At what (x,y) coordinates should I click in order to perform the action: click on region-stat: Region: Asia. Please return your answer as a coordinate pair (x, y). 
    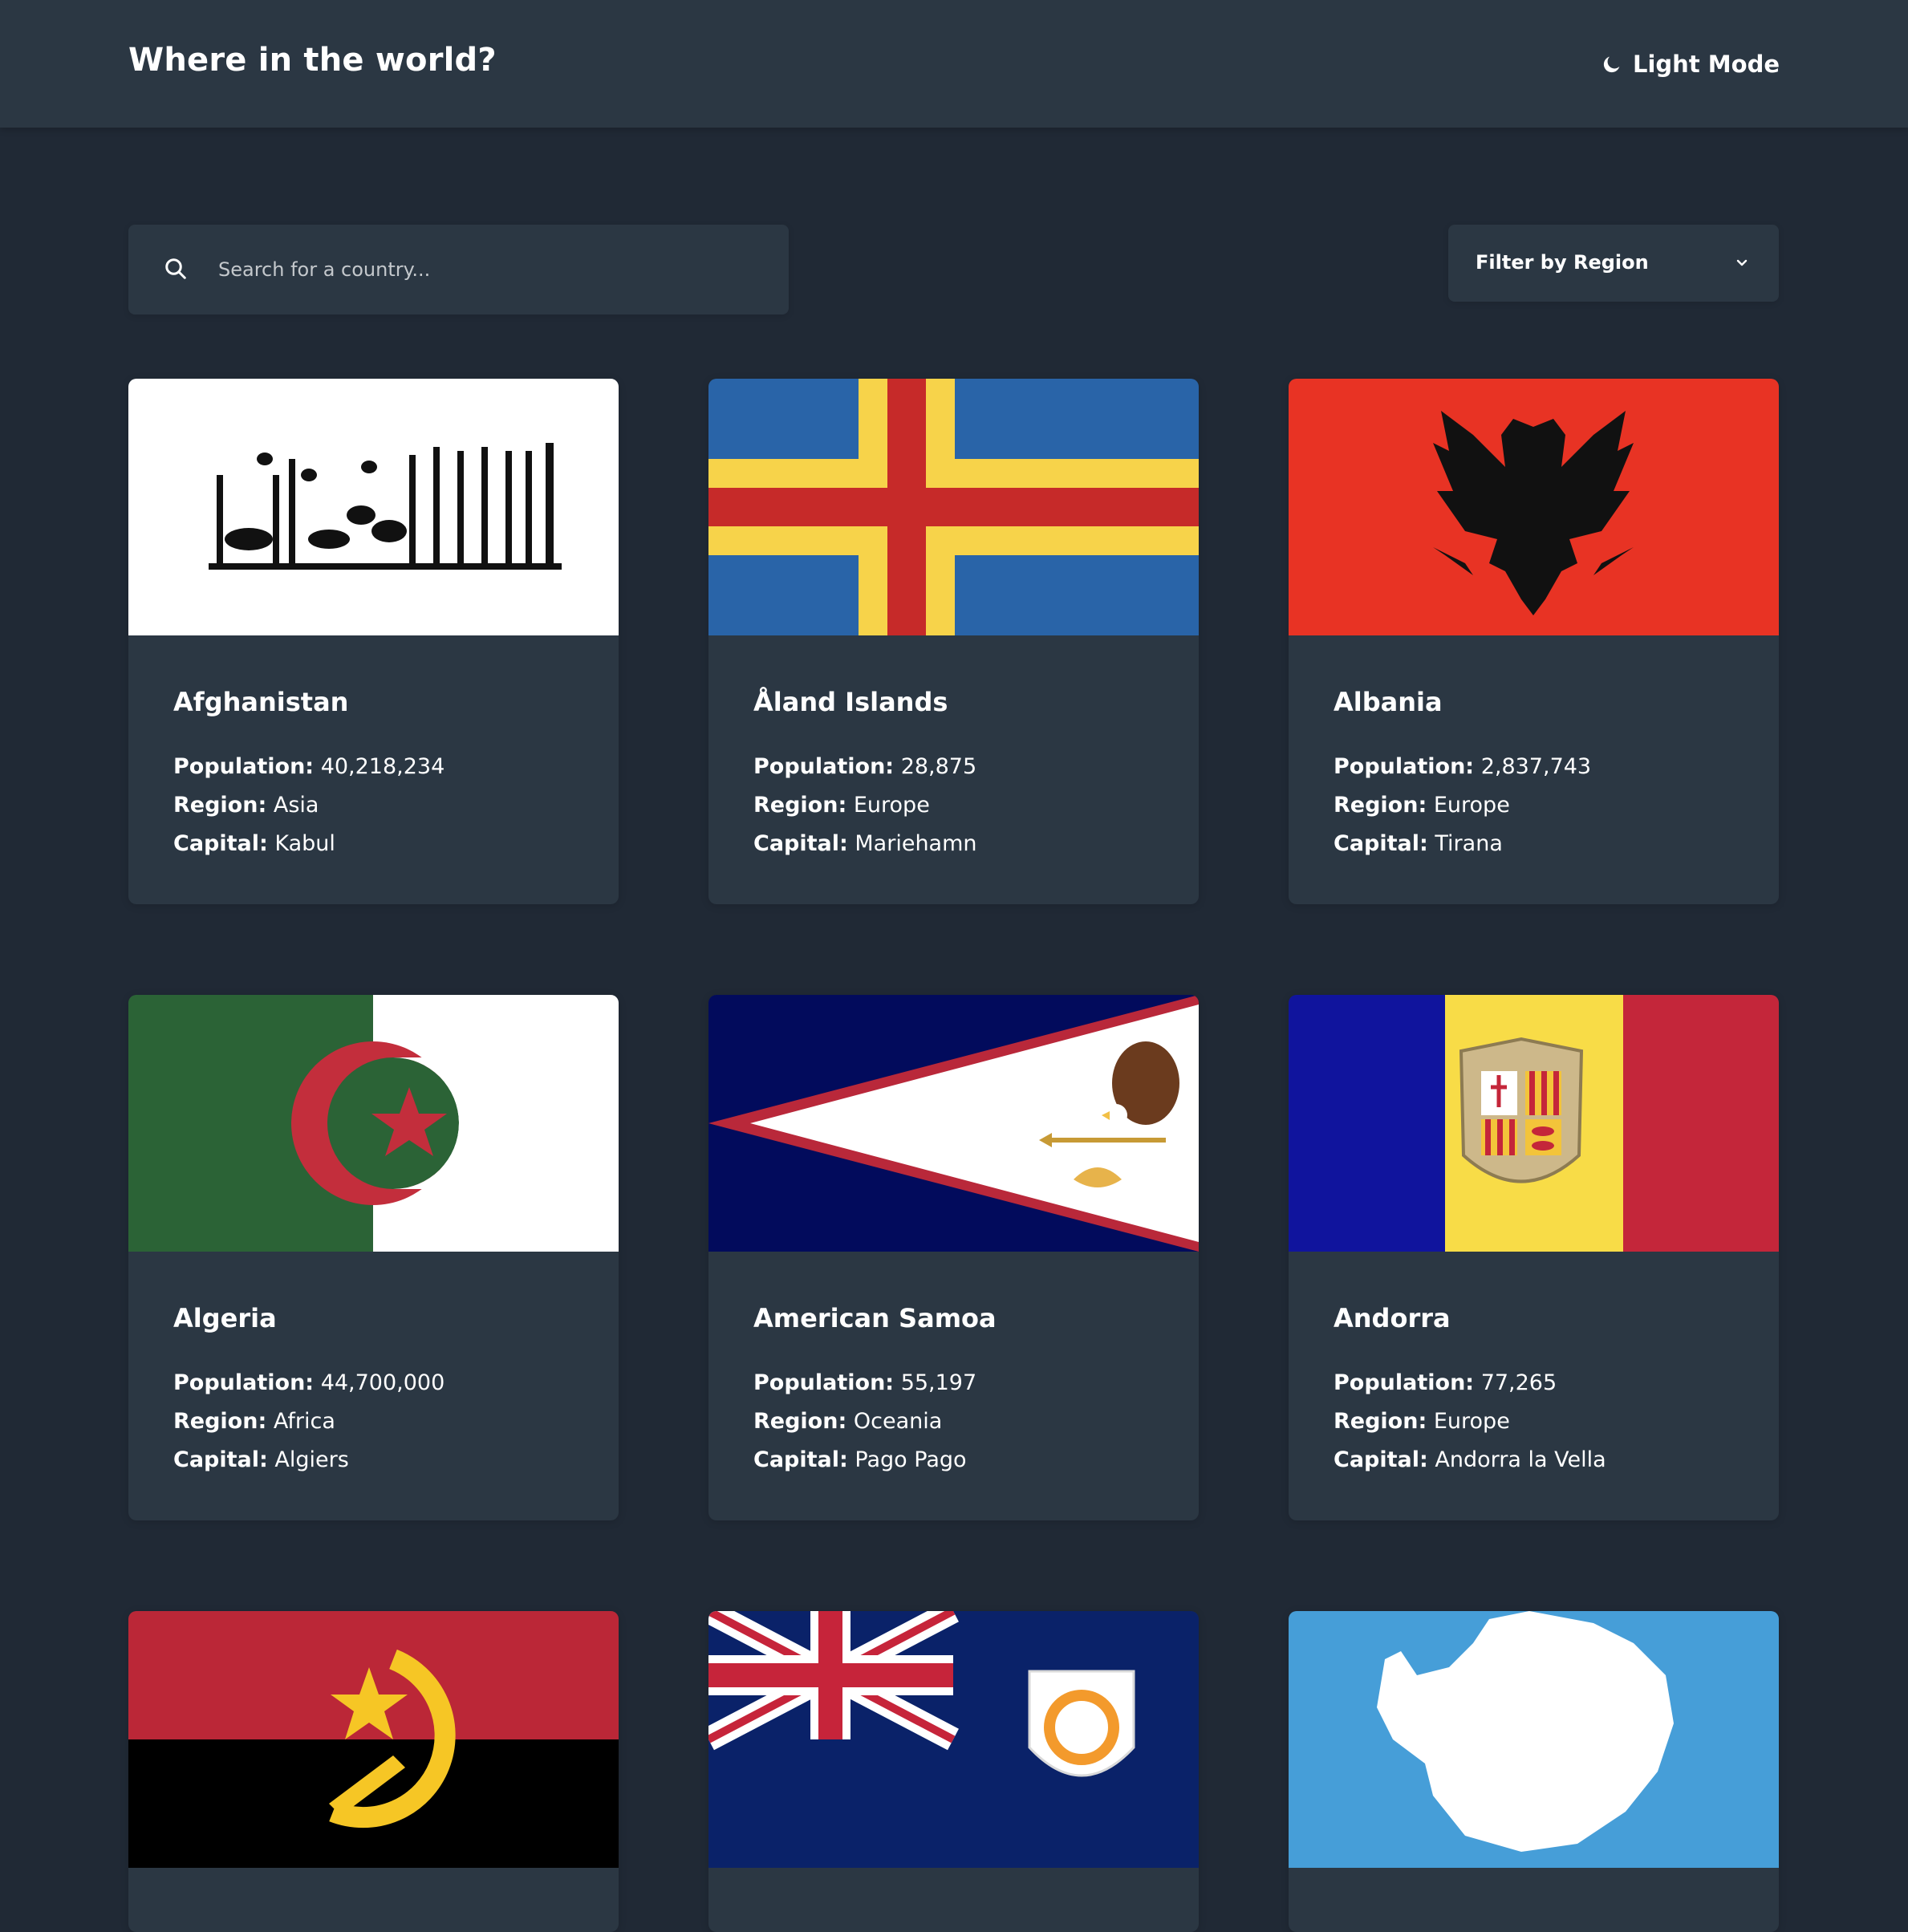
    Looking at the image, I should click on (382, 805).